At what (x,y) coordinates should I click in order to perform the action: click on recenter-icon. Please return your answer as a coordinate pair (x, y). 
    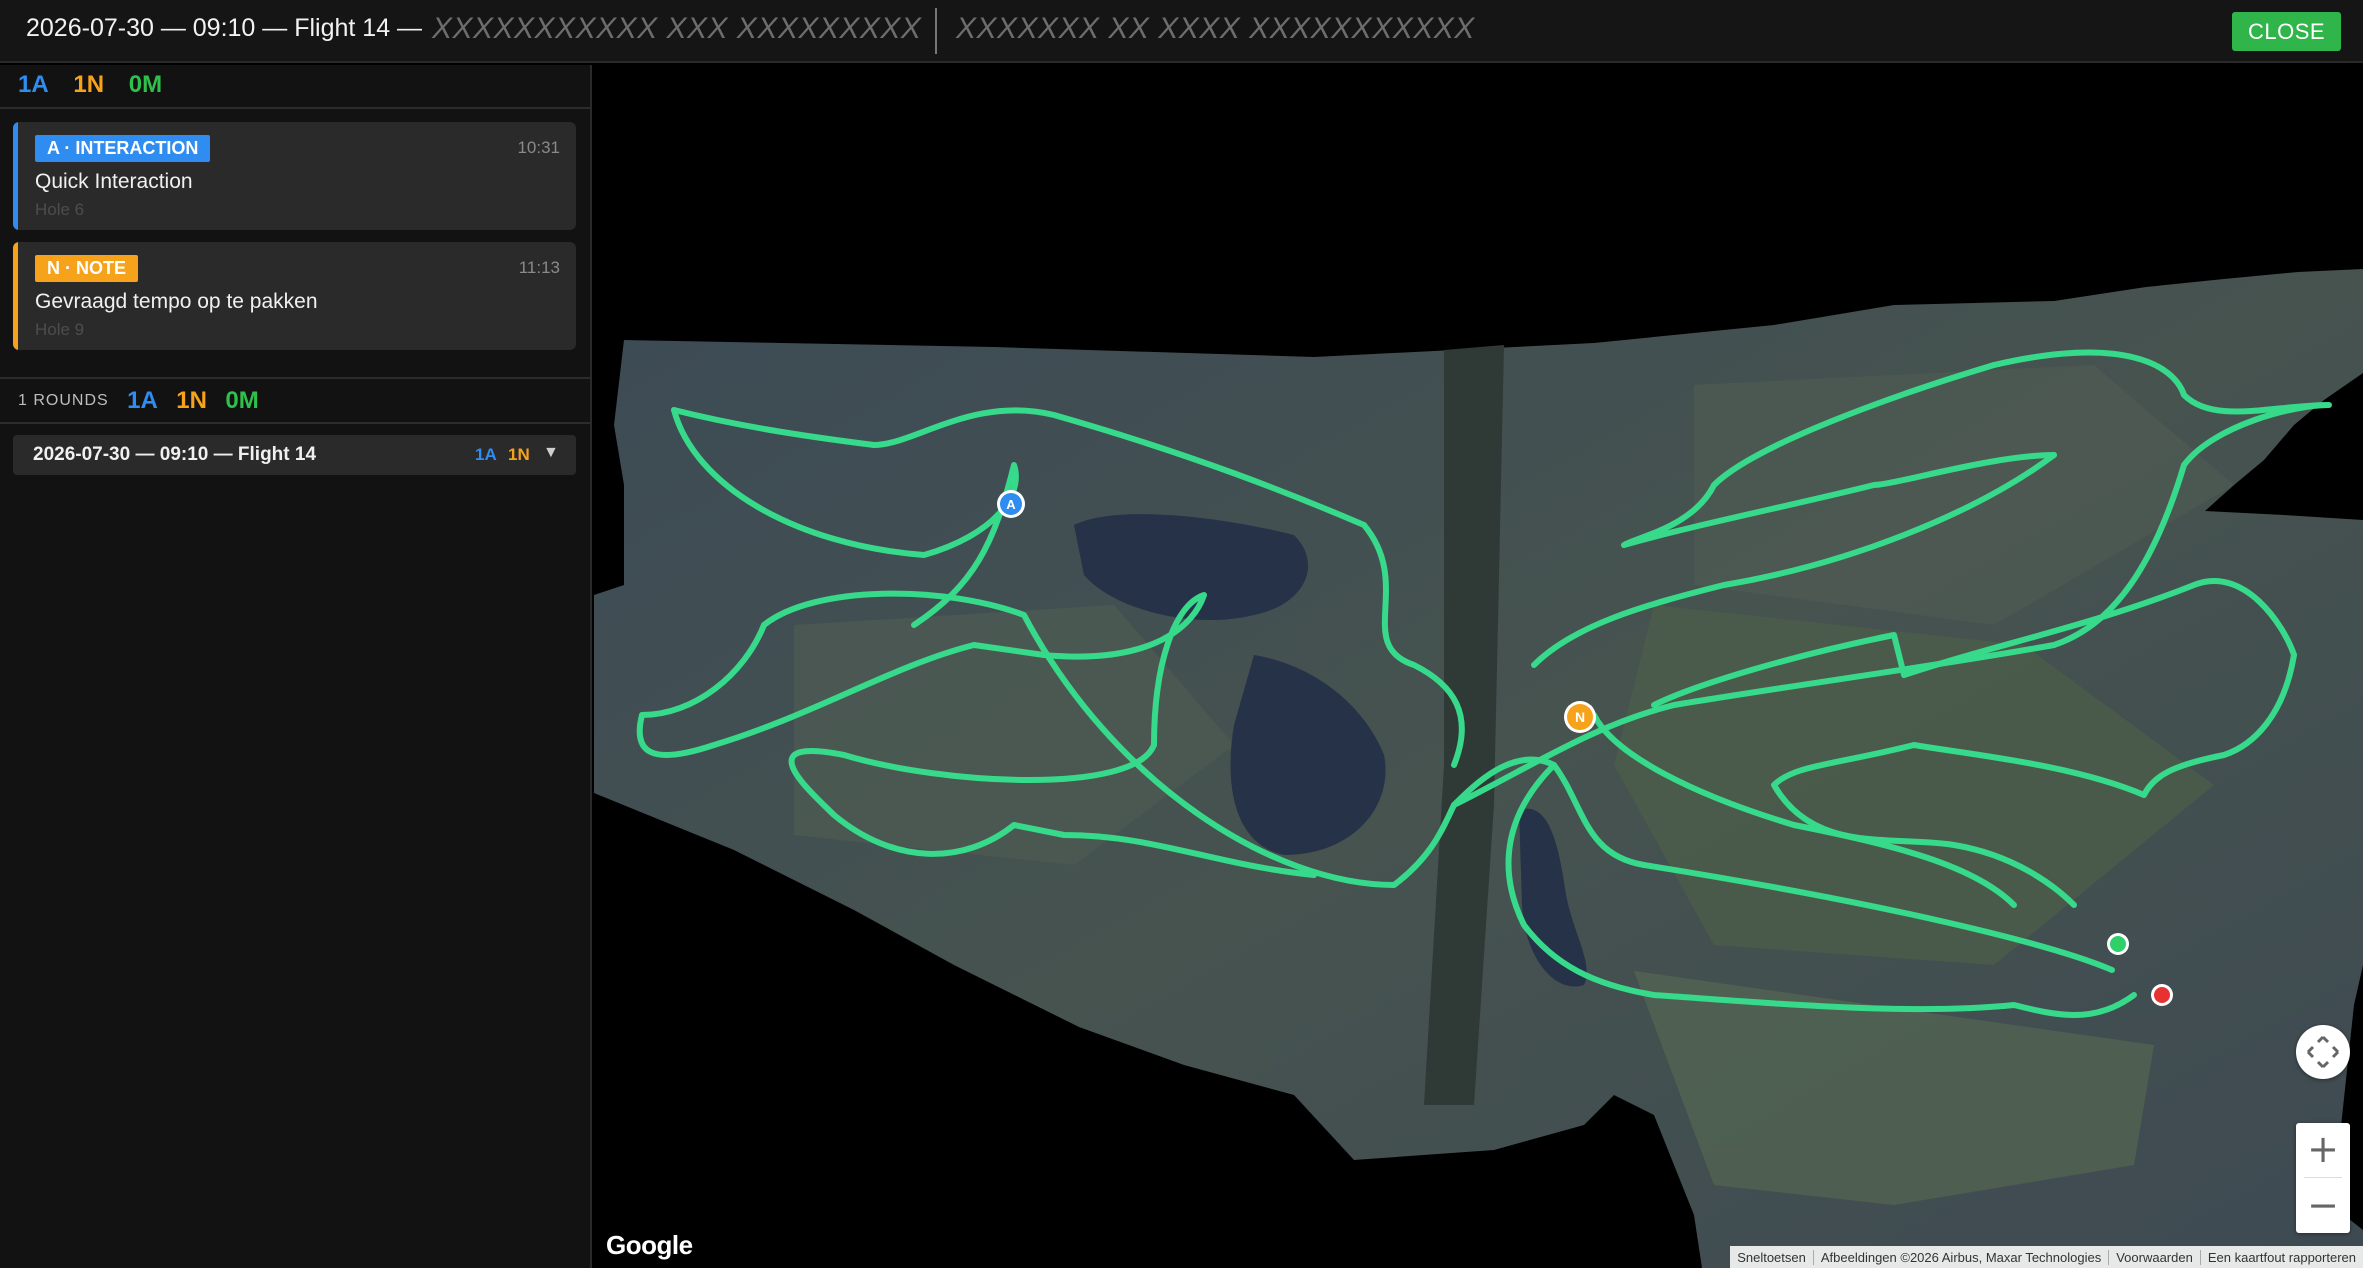
    Looking at the image, I should click on (2323, 1052).